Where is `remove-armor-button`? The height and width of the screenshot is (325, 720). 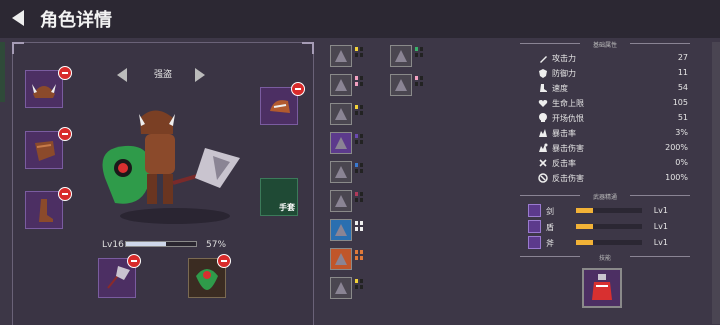 remove-armor-button is located at coordinates (65, 134).